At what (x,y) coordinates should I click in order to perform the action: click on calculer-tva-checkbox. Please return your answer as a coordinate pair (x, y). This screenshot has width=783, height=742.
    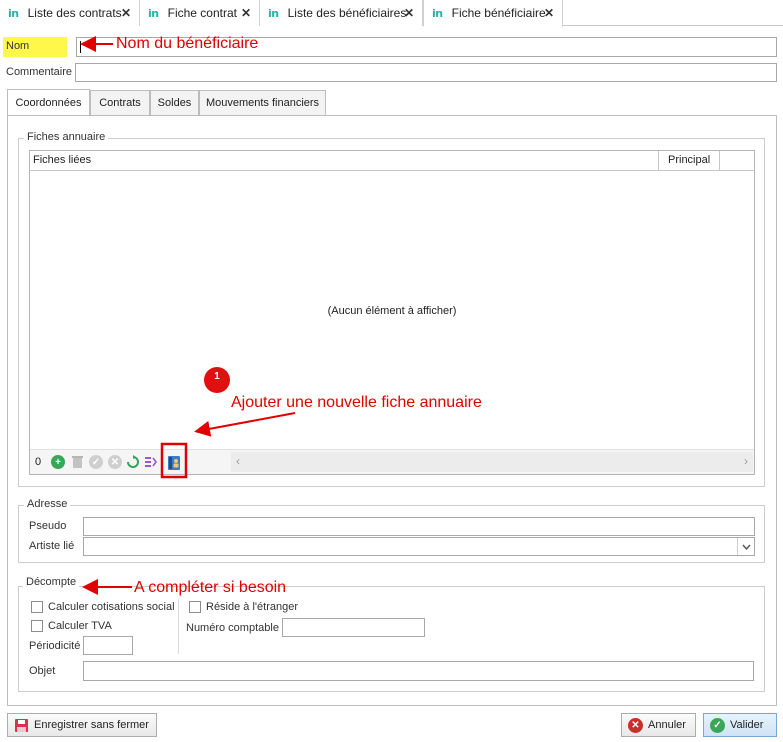
    Looking at the image, I should click on (37, 626).